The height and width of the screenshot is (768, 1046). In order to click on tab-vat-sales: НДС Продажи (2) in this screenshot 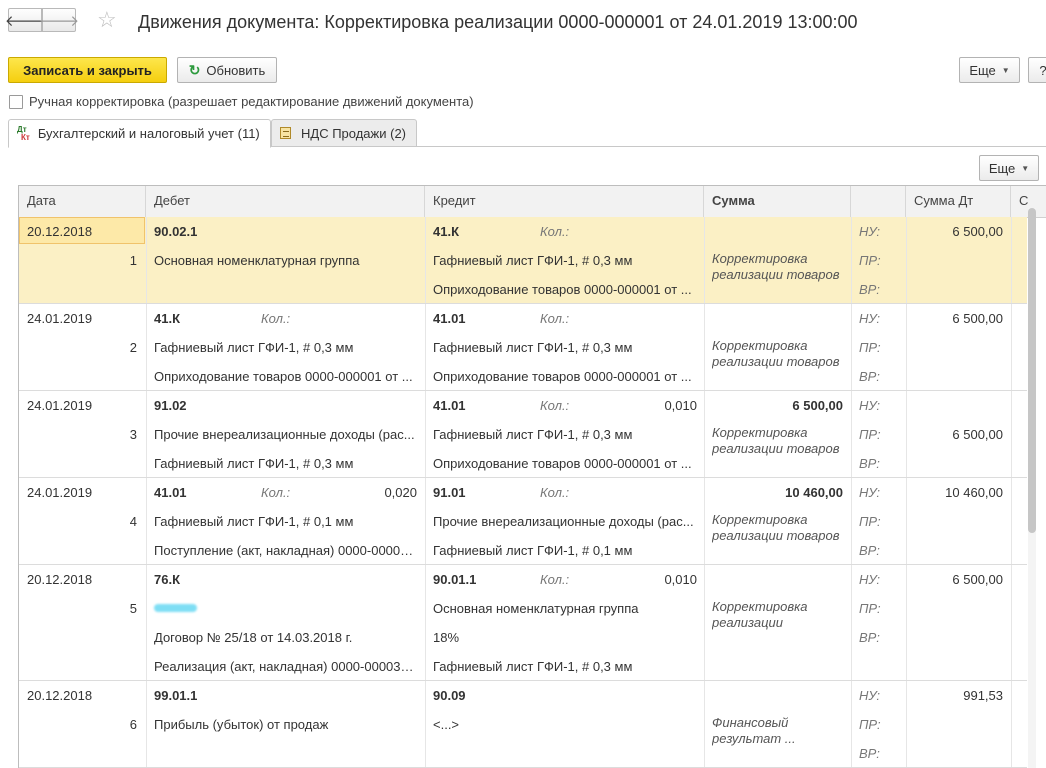, I will do `click(344, 133)`.